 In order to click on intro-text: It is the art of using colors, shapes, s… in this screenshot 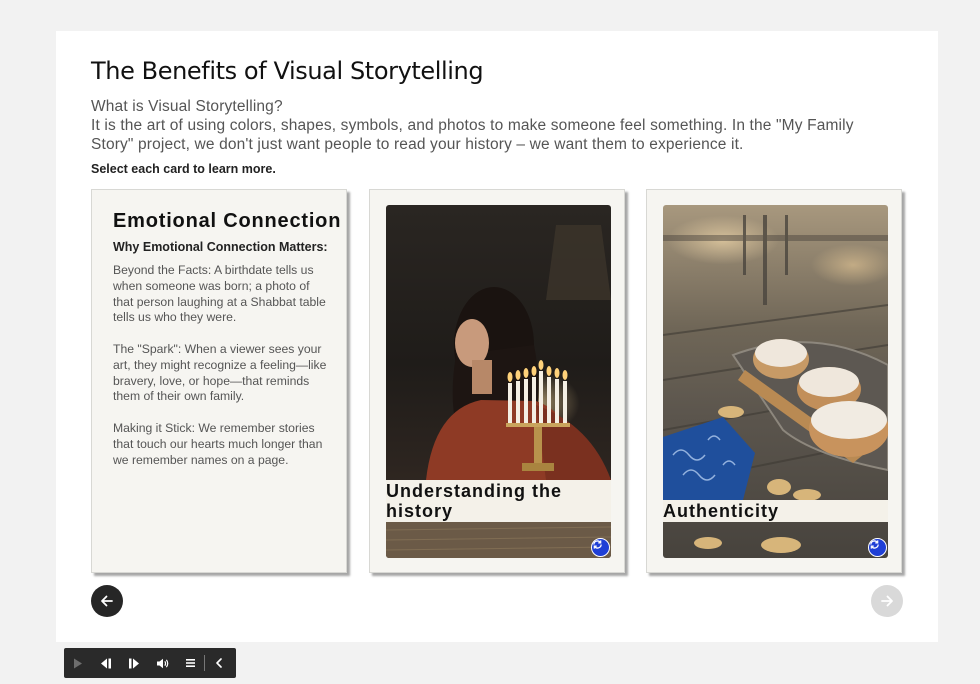, I will do `click(472, 135)`.